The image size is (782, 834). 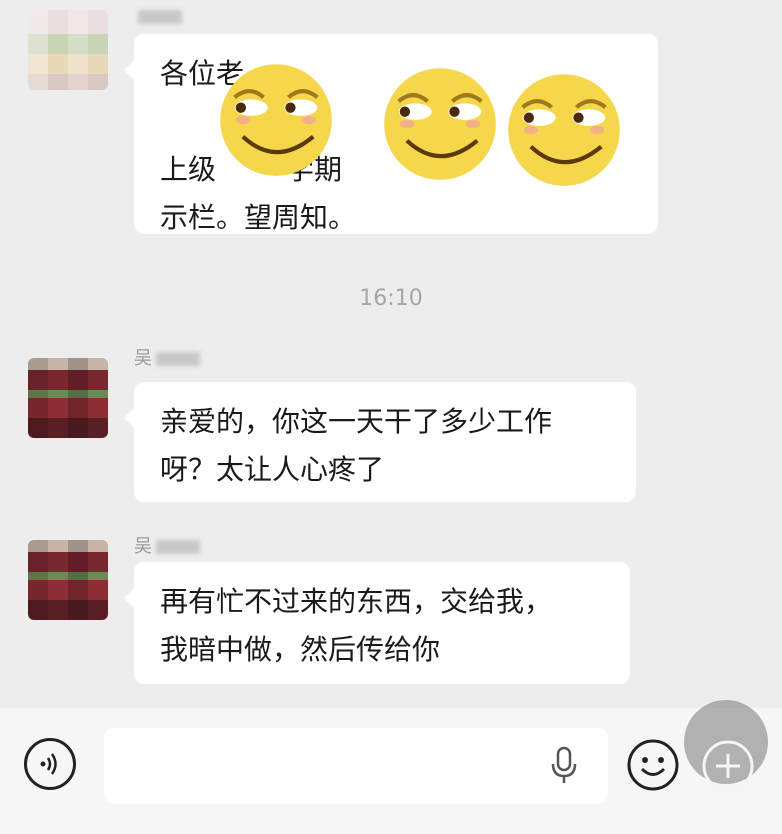 I want to click on timestamp: 16:10, so click(x=391, y=298).